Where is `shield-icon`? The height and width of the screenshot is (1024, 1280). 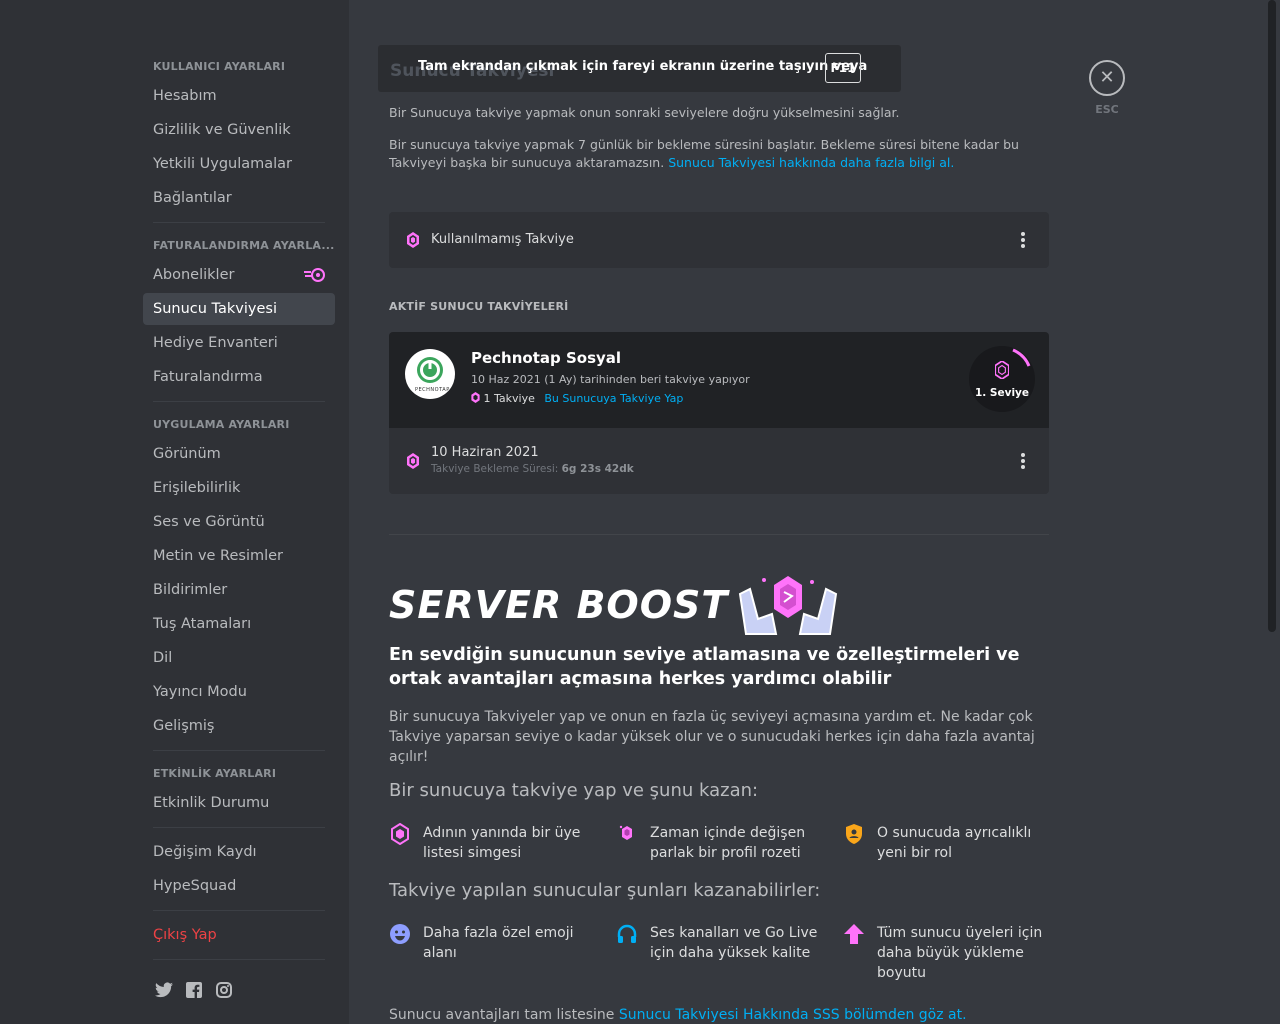 shield-icon is located at coordinates (854, 834).